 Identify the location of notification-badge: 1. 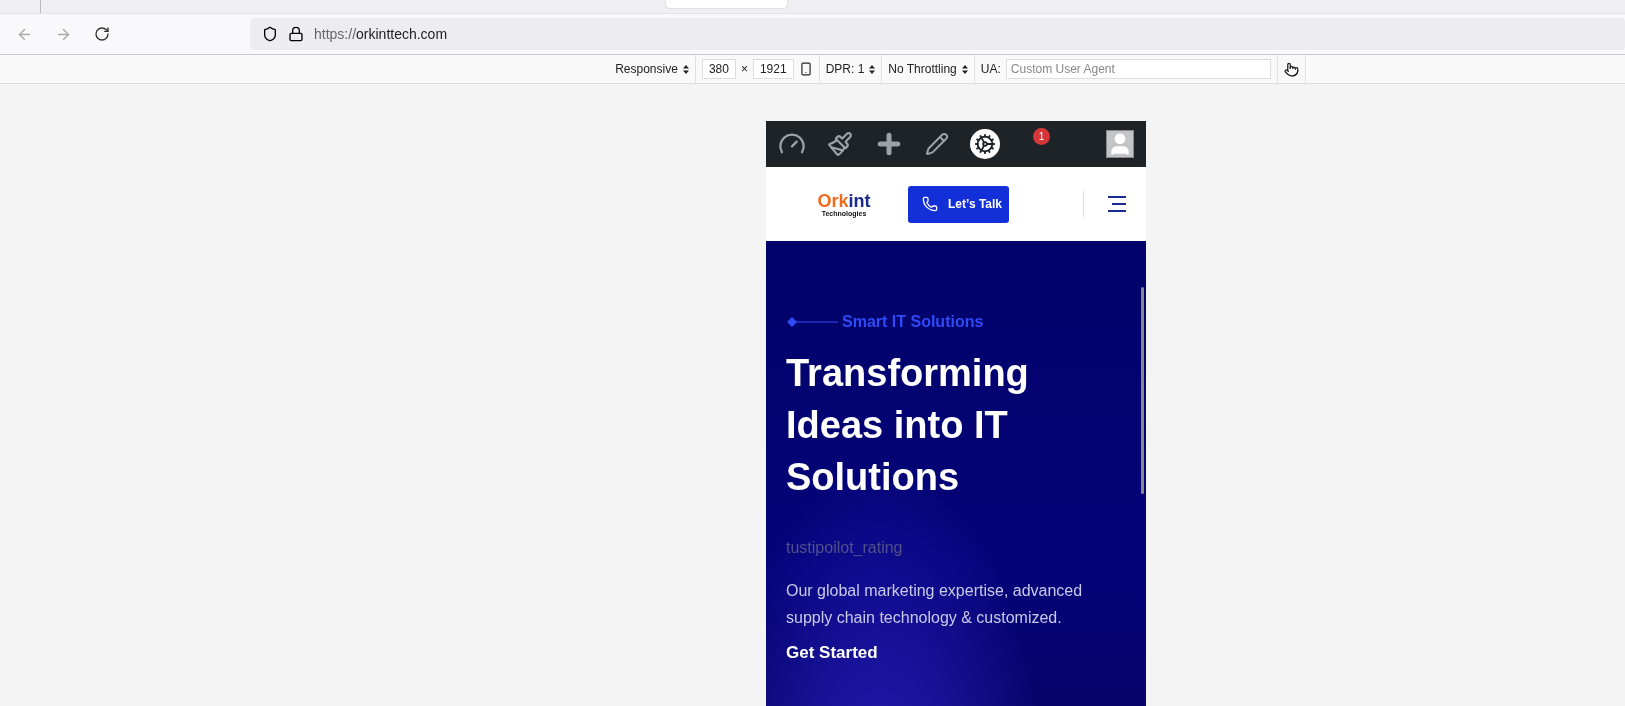
(1041, 136).